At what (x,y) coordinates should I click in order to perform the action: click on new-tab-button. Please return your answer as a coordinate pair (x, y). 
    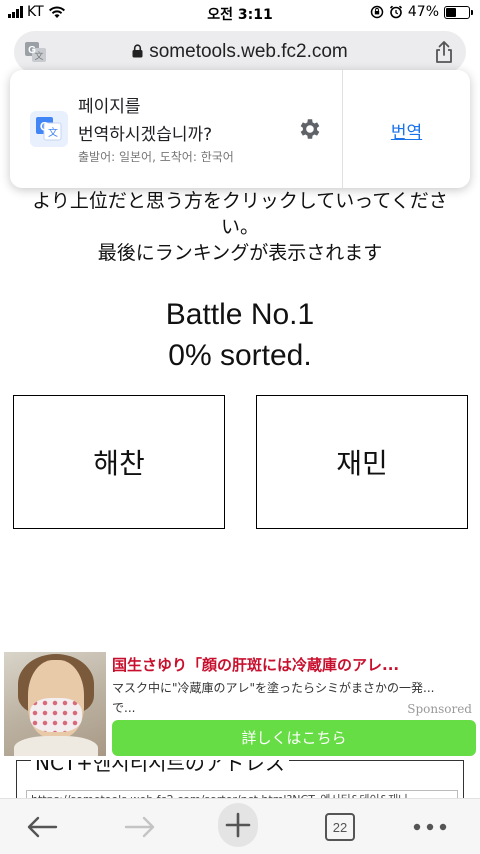
    Looking at the image, I should click on (238, 825).